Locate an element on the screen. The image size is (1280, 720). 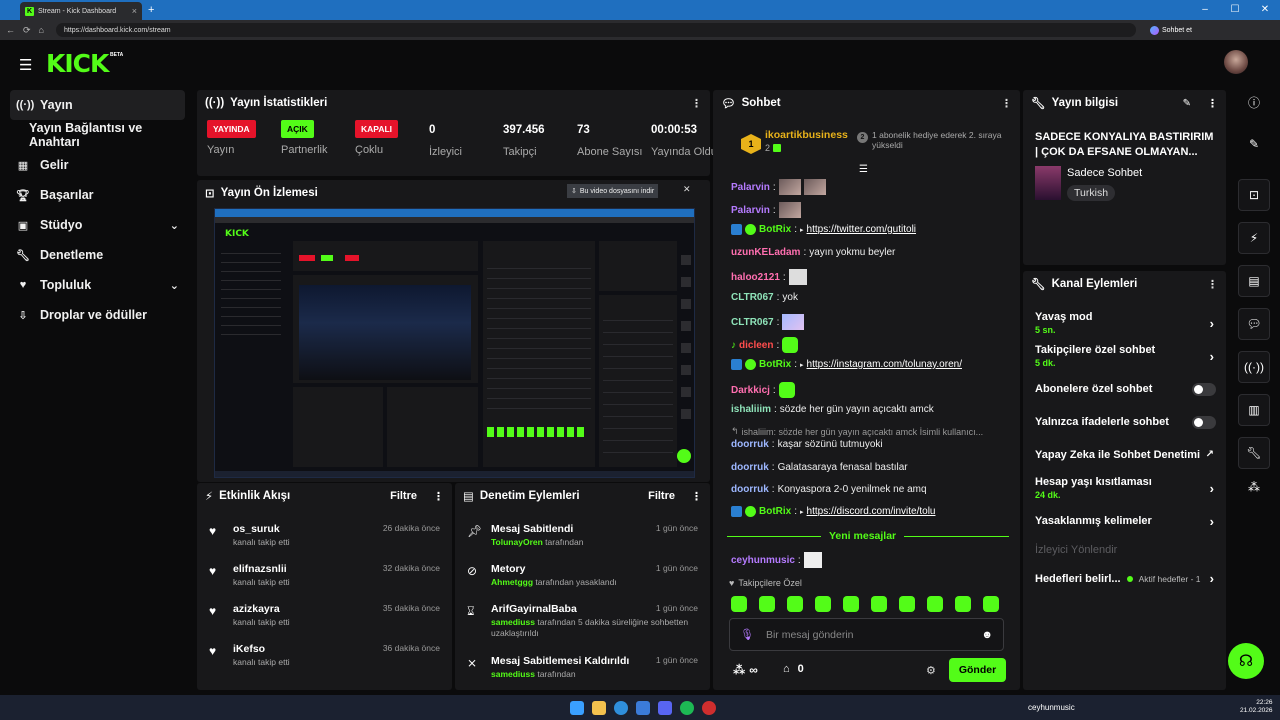
sidebar-item-studyo: ▣ Stüdyo ⌄ is located at coordinates (97, 225).